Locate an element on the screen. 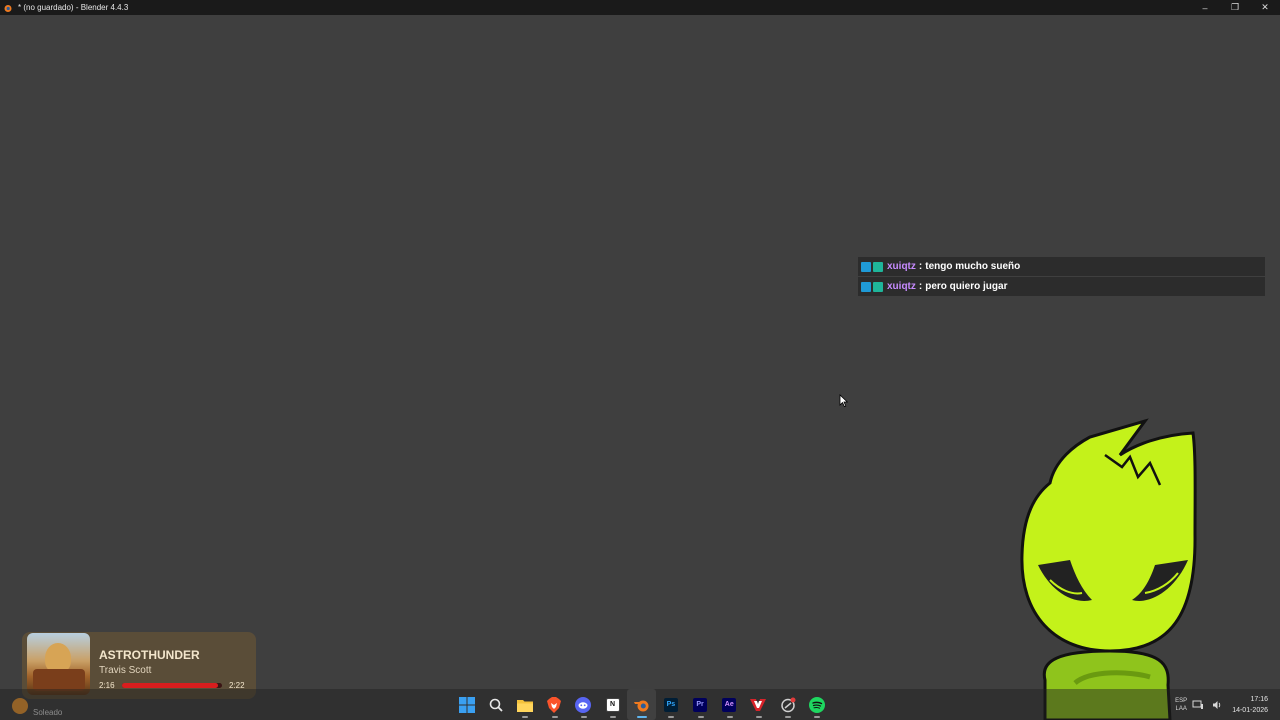 The height and width of the screenshot is (720, 1280). brave-browser-icon is located at coordinates (554, 704).